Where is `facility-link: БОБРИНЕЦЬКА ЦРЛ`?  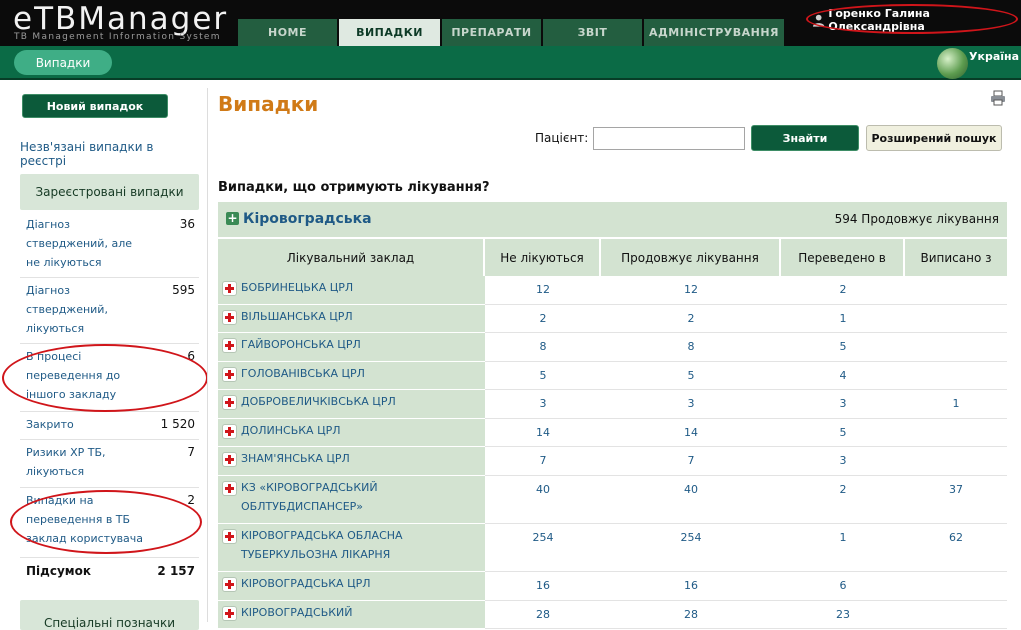 facility-link: БОБРИНЕЦЬКА ЦРЛ is located at coordinates (297, 287).